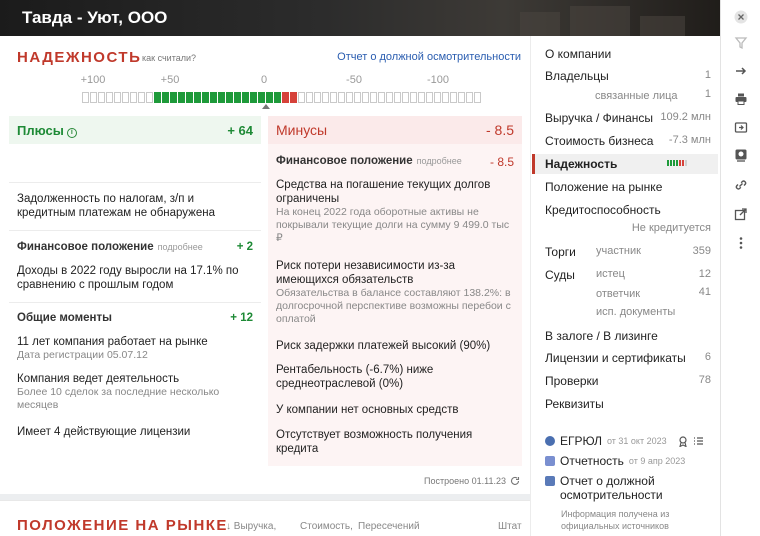 Image resolution: width=760 pixels, height=536 pixels. I want to click on scale-label: 0, so click(264, 80).